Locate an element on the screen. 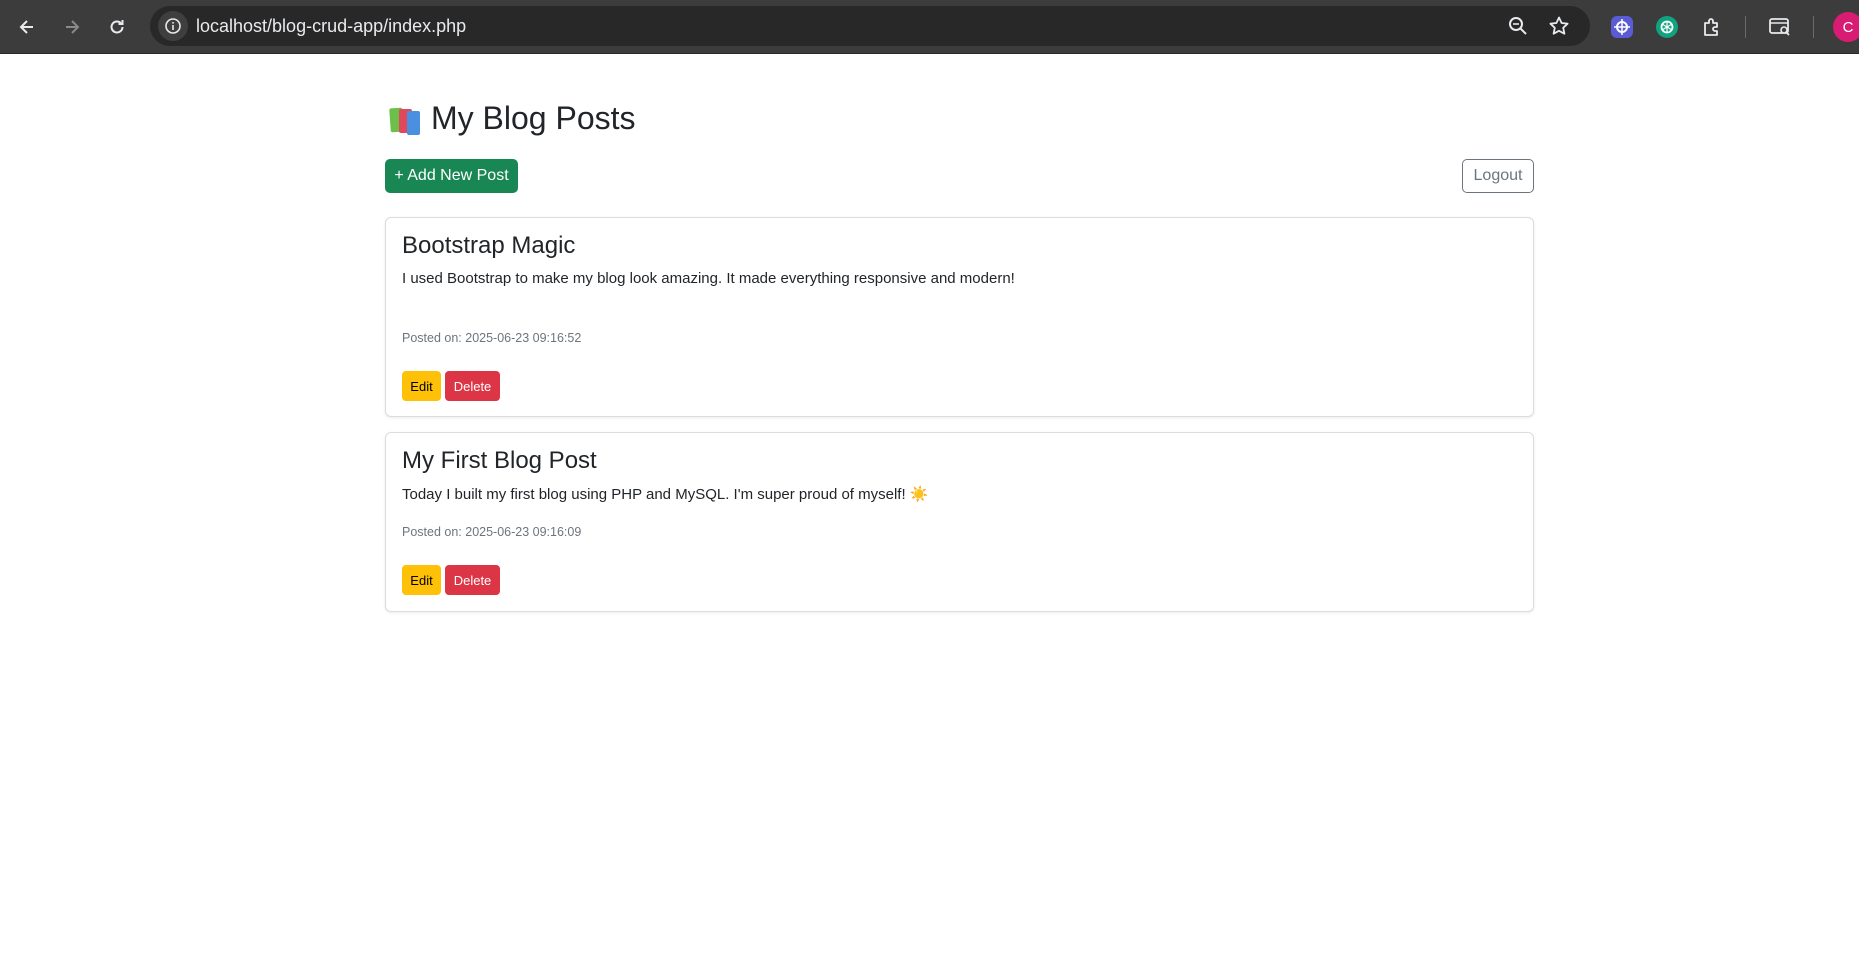 The height and width of the screenshot is (961, 1859). url-text: localhost/blog-crud-app/index.php is located at coordinates (331, 26).